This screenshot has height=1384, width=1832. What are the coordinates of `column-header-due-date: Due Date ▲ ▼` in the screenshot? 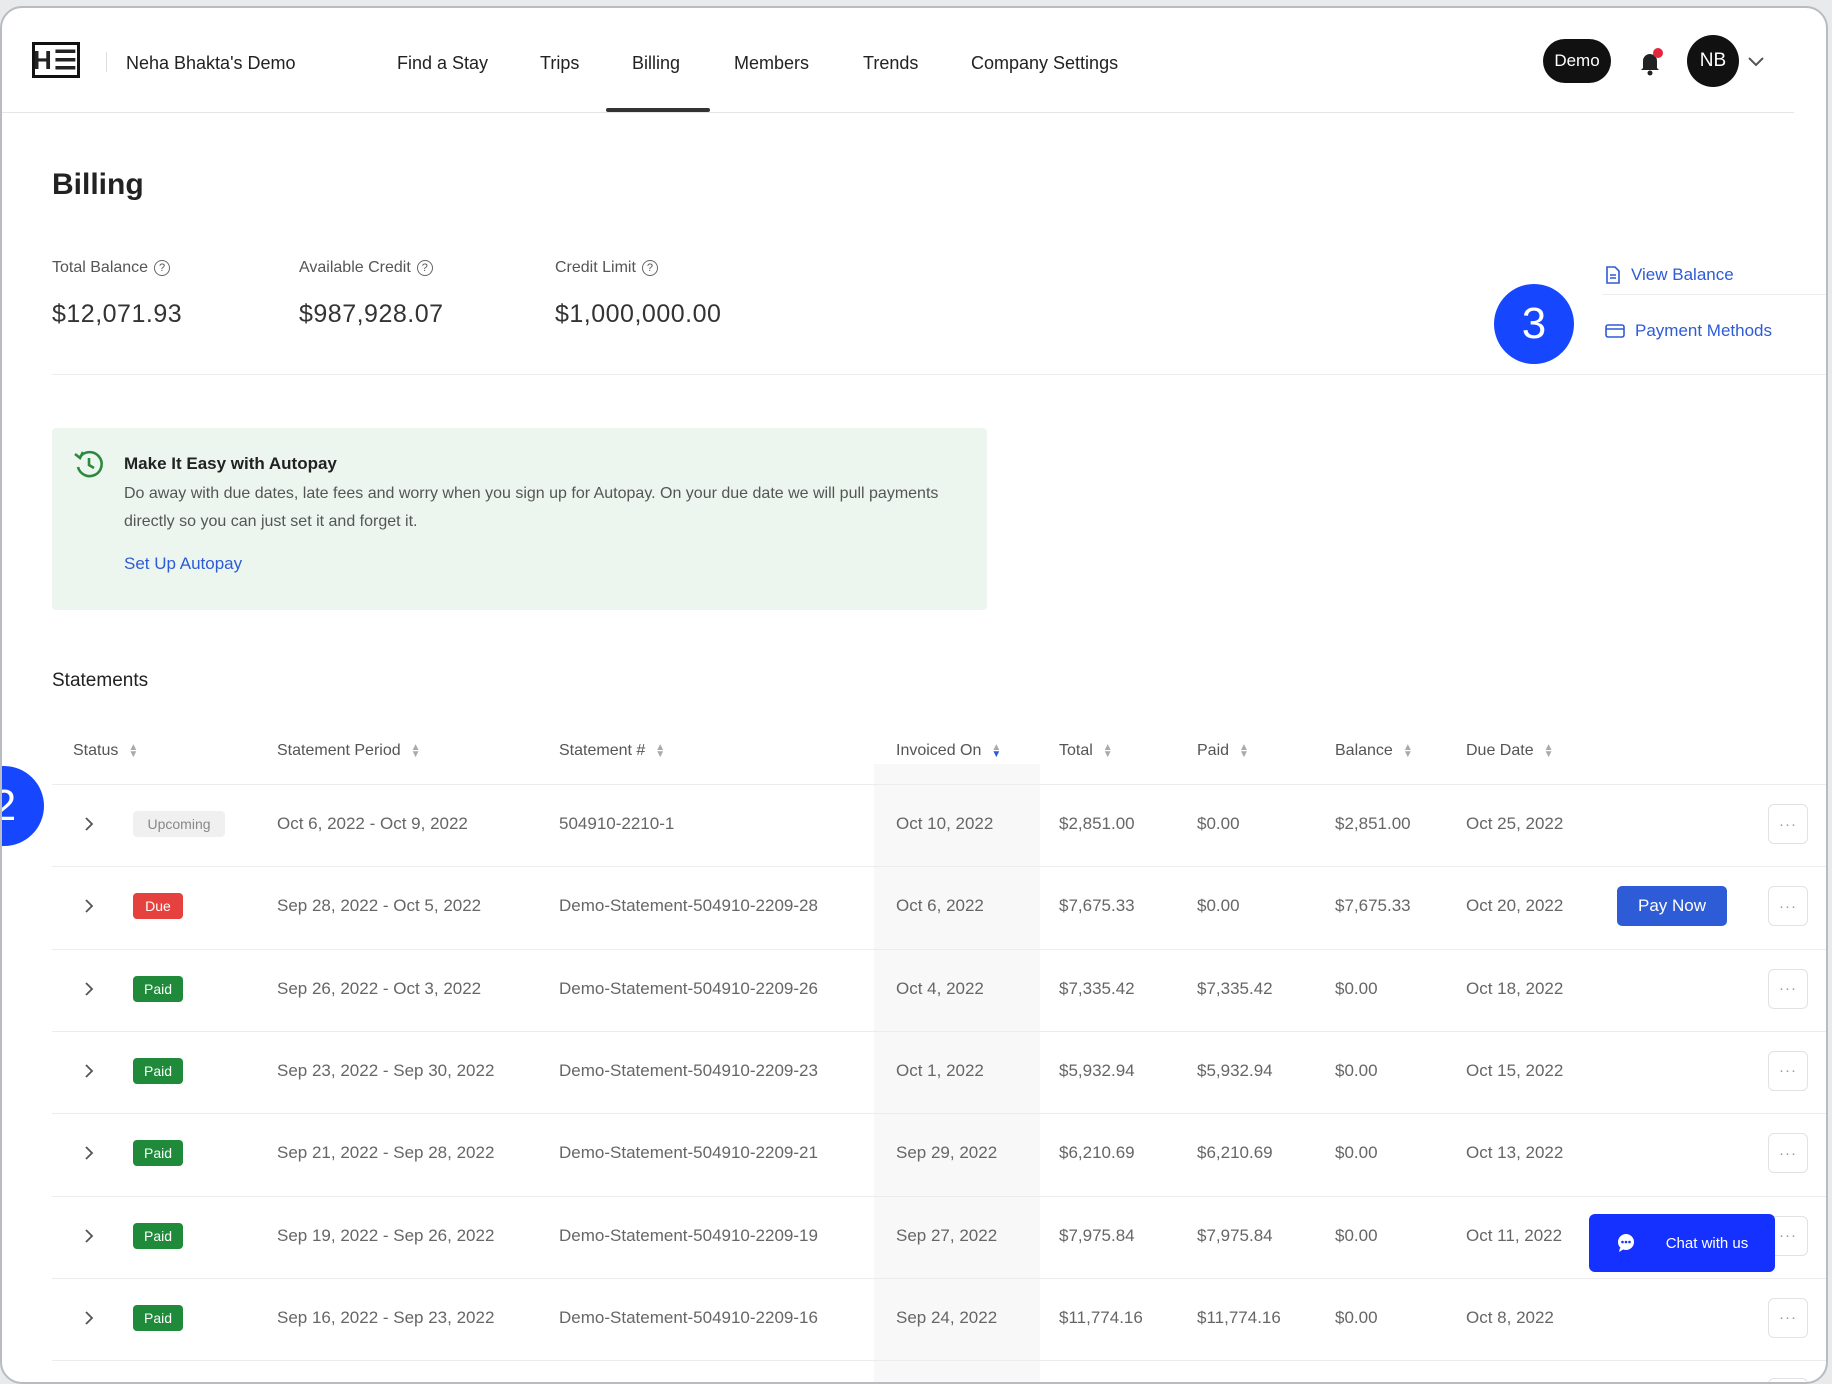 It's located at (1510, 751).